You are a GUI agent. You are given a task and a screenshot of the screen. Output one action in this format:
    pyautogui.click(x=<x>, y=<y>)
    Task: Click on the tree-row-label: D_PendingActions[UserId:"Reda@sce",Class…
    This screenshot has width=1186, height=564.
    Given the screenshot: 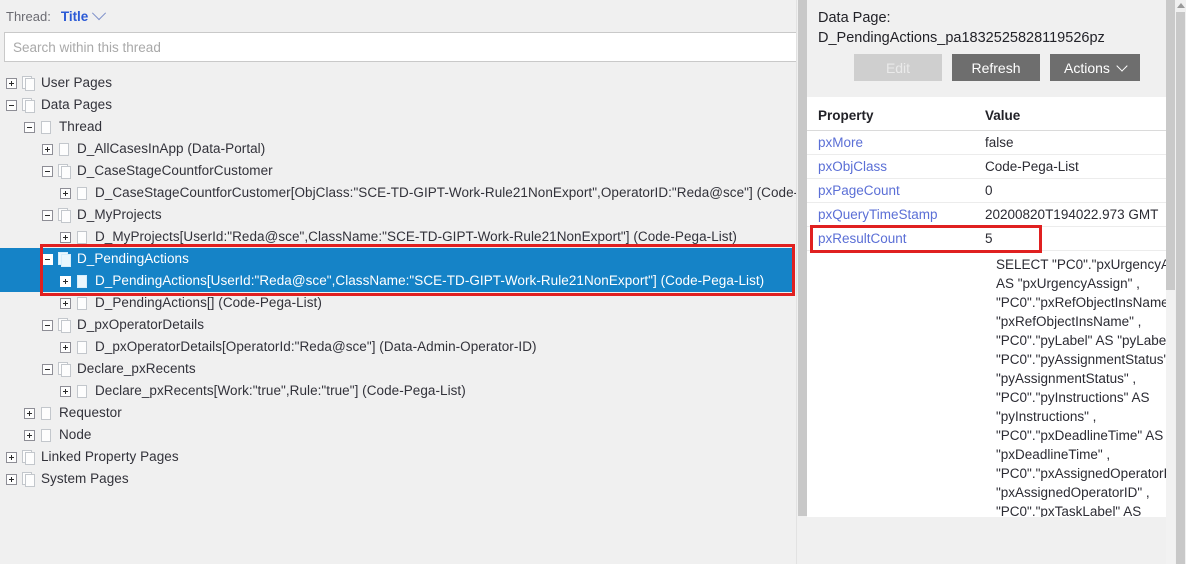 What is the action you would take?
    pyautogui.click(x=430, y=280)
    